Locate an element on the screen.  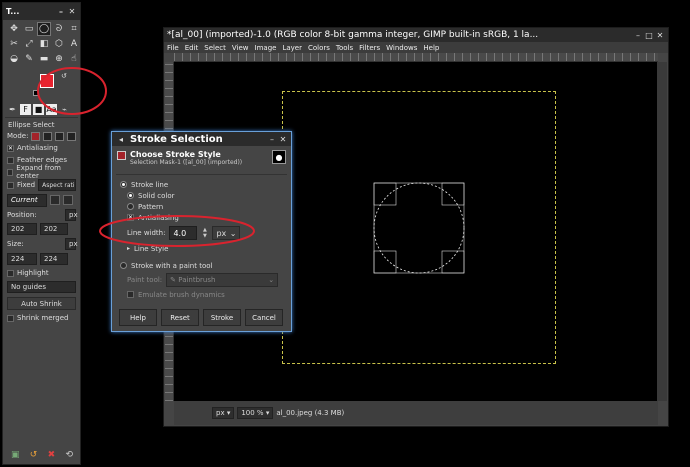
mode-subtract-icon is located at coordinates (60, 136).